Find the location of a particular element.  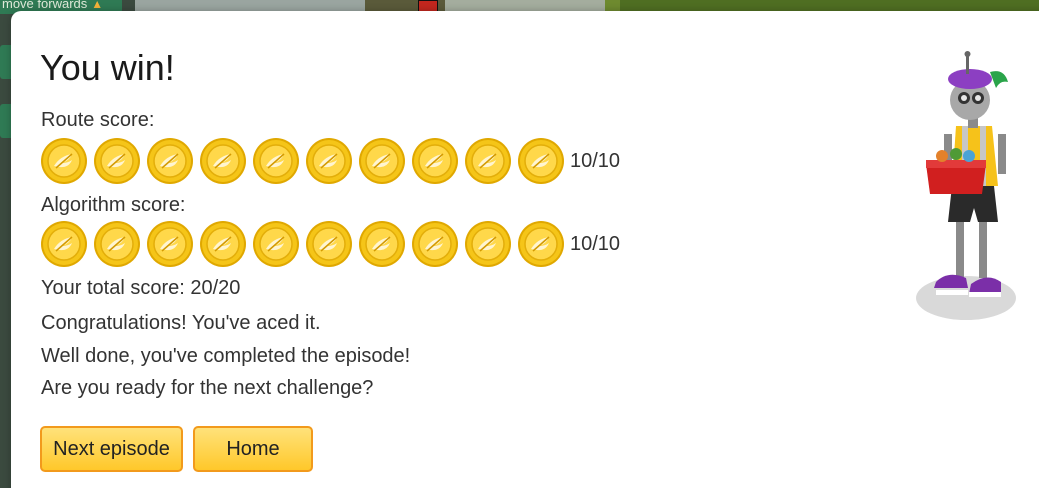

route-score-coins: 10/10 is located at coordinates (330, 161).